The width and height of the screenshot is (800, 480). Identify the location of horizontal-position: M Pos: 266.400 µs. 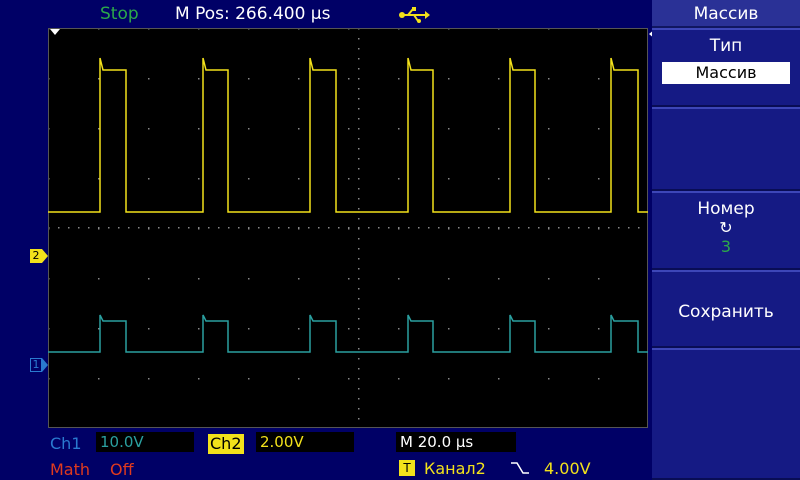
(253, 14).